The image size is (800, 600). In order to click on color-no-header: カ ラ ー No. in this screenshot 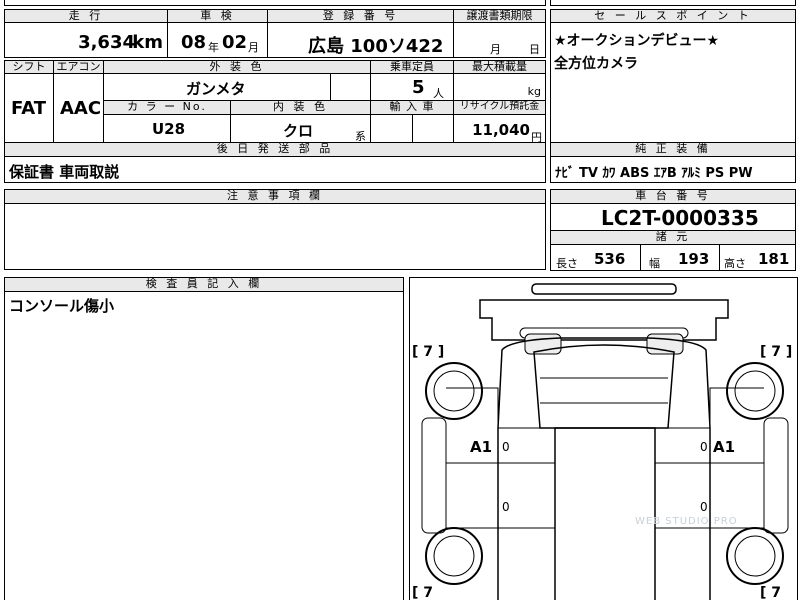, I will do `click(167, 107)`.